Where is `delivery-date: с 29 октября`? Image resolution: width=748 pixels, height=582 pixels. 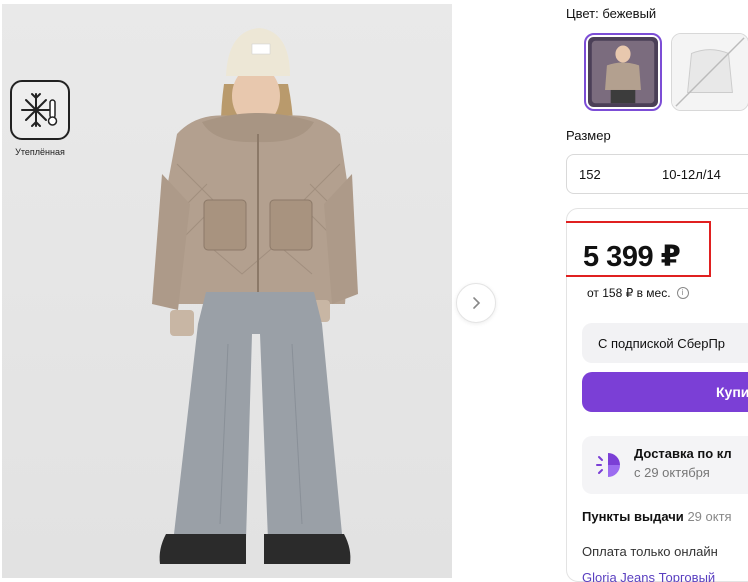 delivery-date: с 29 октября is located at coordinates (672, 472).